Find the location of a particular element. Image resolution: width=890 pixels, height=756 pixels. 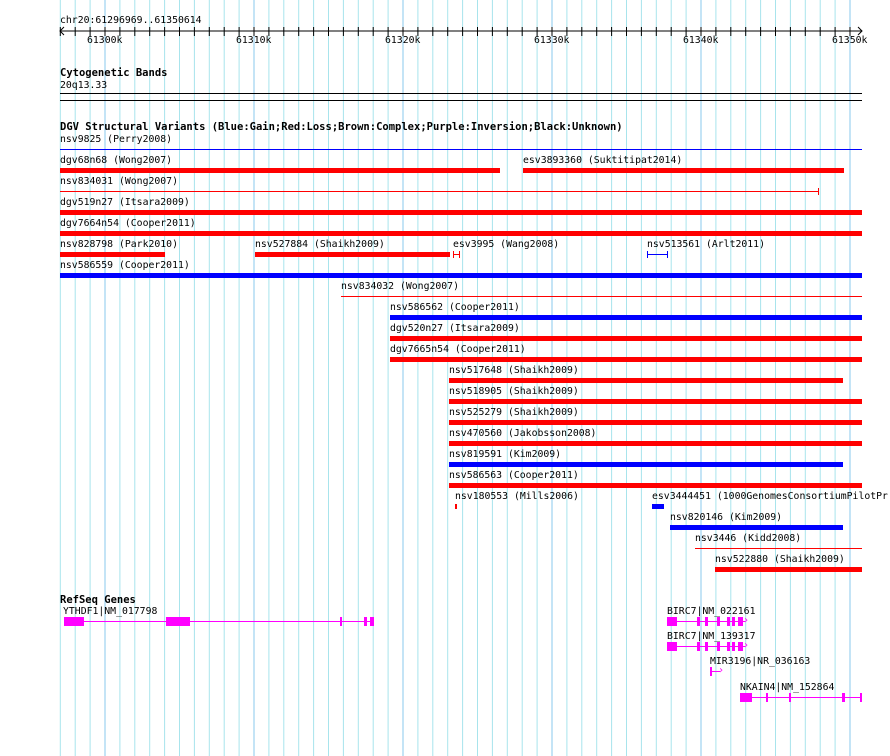

variant-label: nsv470560 (Jakobsson2008) is located at coordinates (523, 433).